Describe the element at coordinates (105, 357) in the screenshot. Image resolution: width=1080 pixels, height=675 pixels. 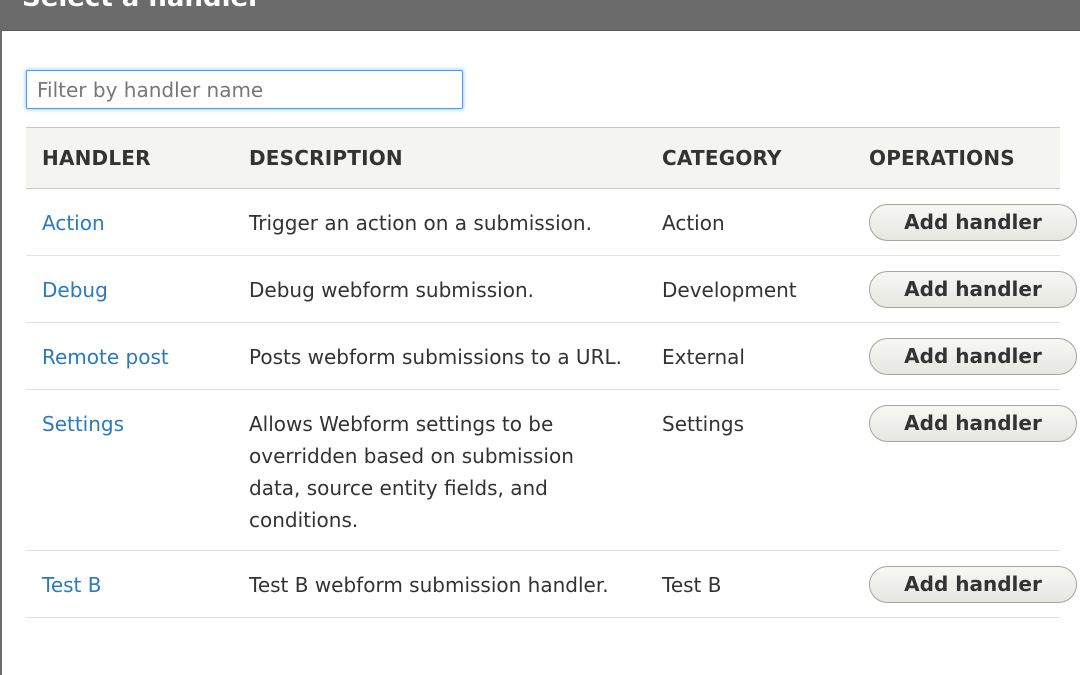
I see `handler-link-remote-post: Remote post` at that location.